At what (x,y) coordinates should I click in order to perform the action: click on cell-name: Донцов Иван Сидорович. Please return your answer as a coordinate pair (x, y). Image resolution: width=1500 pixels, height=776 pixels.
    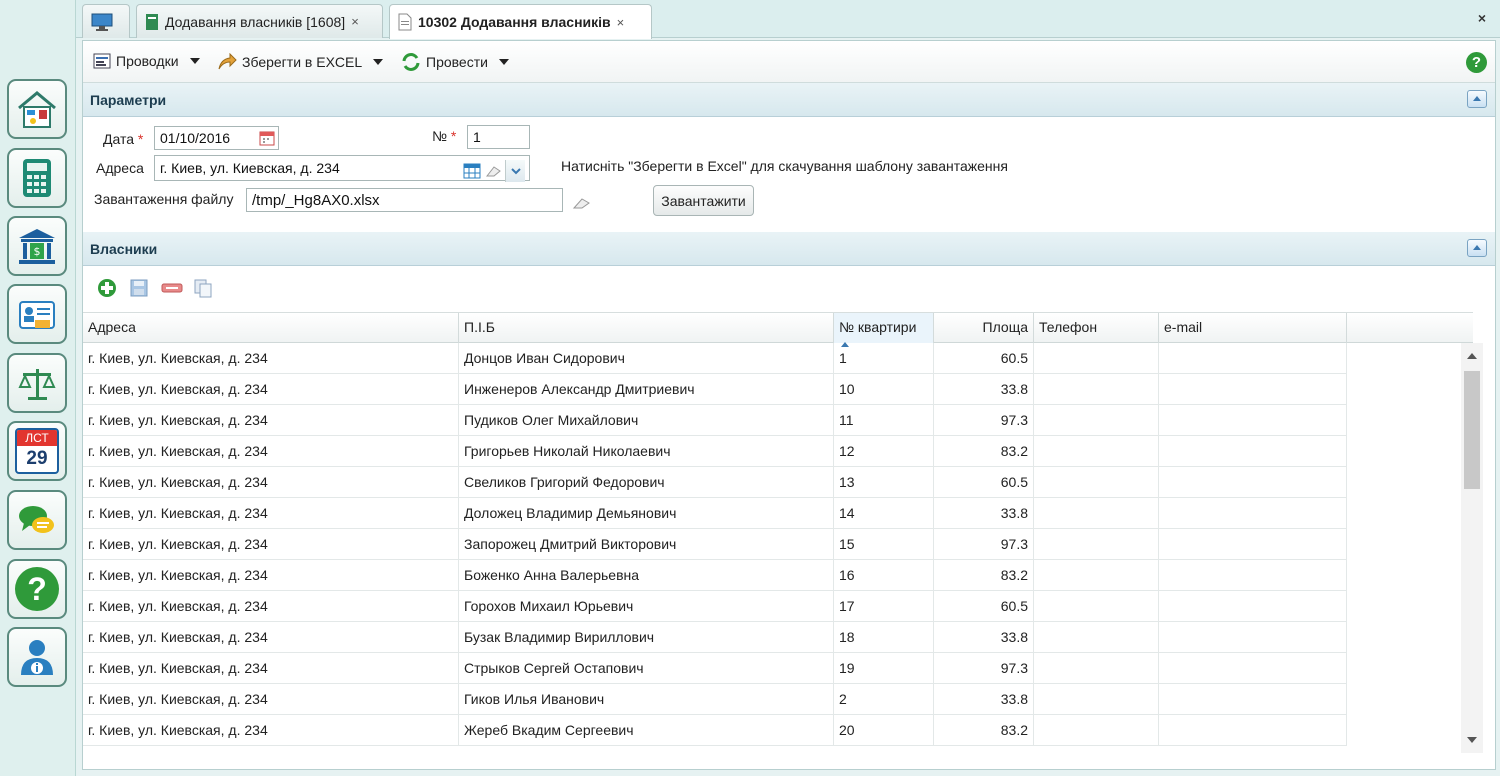
    Looking at the image, I should click on (646, 358).